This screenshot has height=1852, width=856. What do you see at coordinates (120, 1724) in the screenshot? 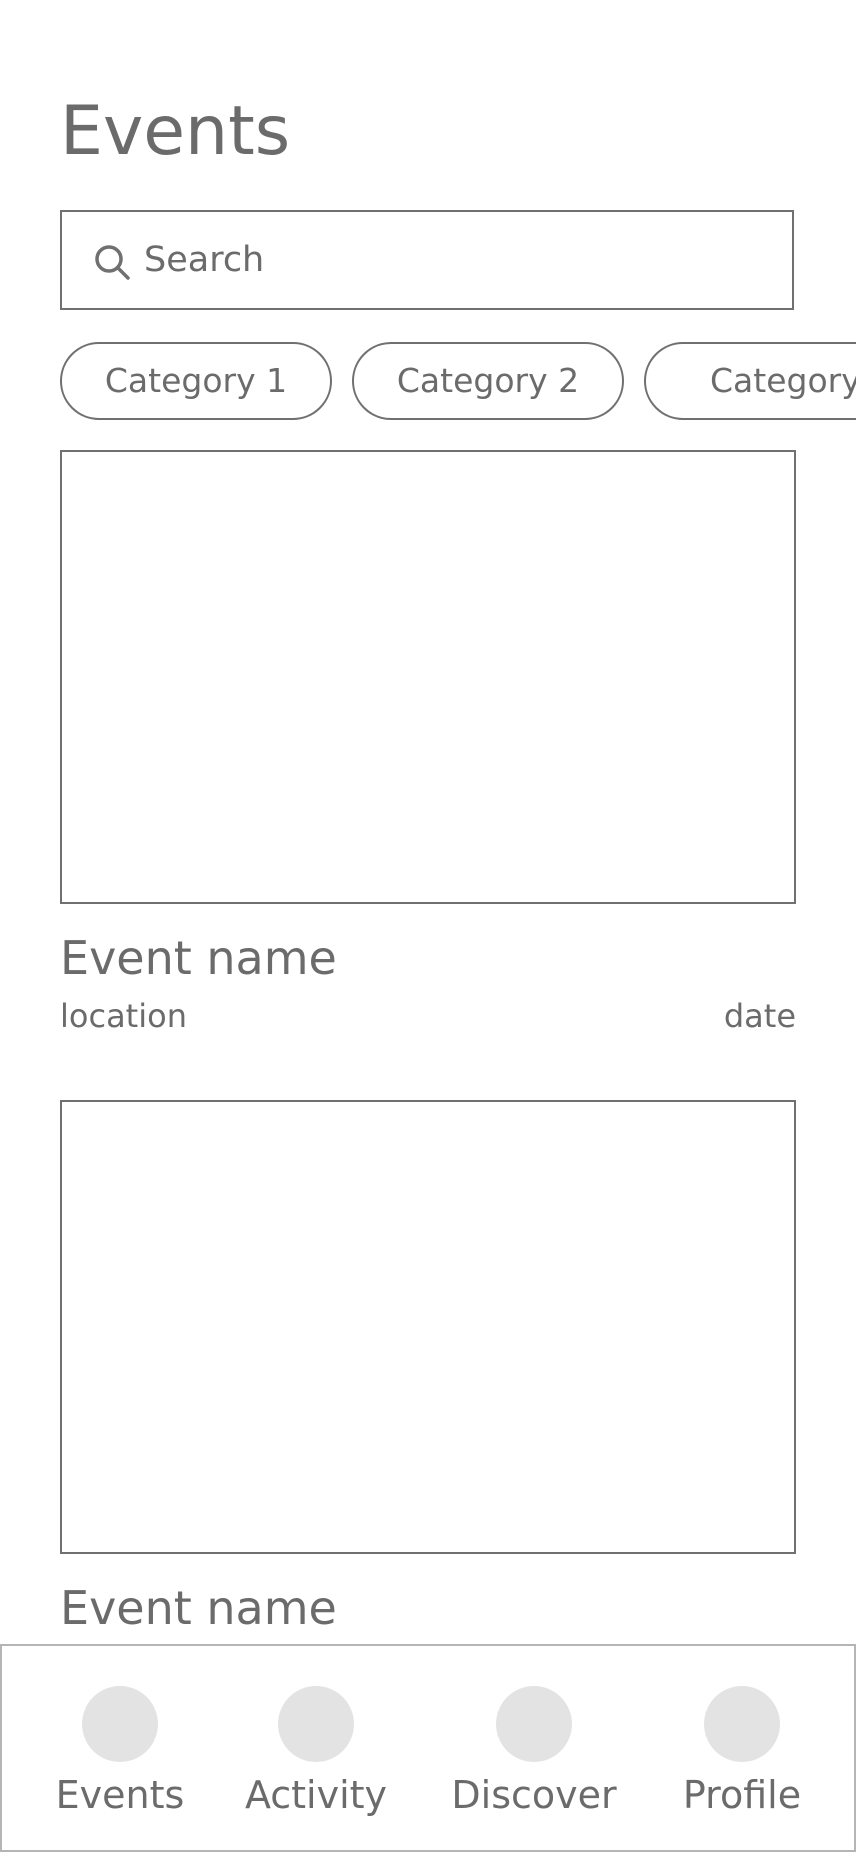
I see `events-icon` at bounding box center [120, 1724].